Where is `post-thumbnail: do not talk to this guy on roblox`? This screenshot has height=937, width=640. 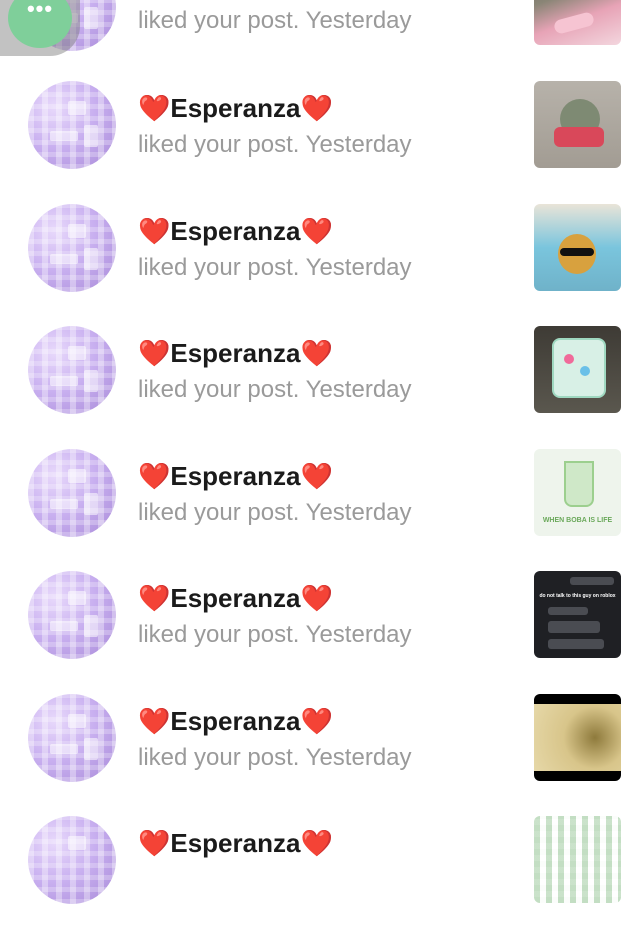 post-thumbnail: do not talk to this guy on roblox is located at coordinates (577, 614).